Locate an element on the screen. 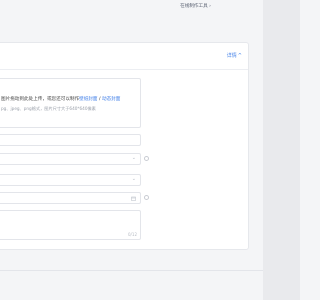 This screenshot has height=300, width=320. details-label: 详情 is located at coordinates (231, 56).